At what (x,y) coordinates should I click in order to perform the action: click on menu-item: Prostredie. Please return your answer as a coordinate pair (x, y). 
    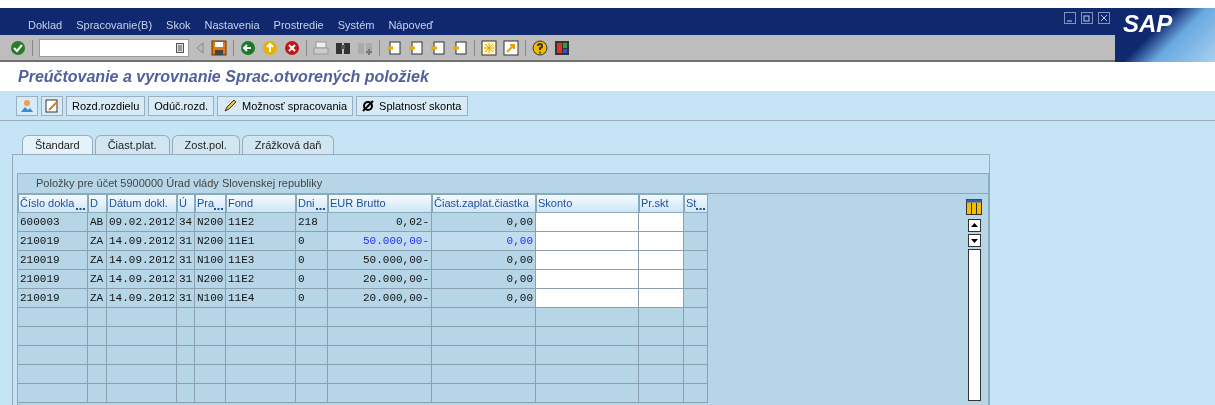
    Looking at the image, I should click on (298, 24).